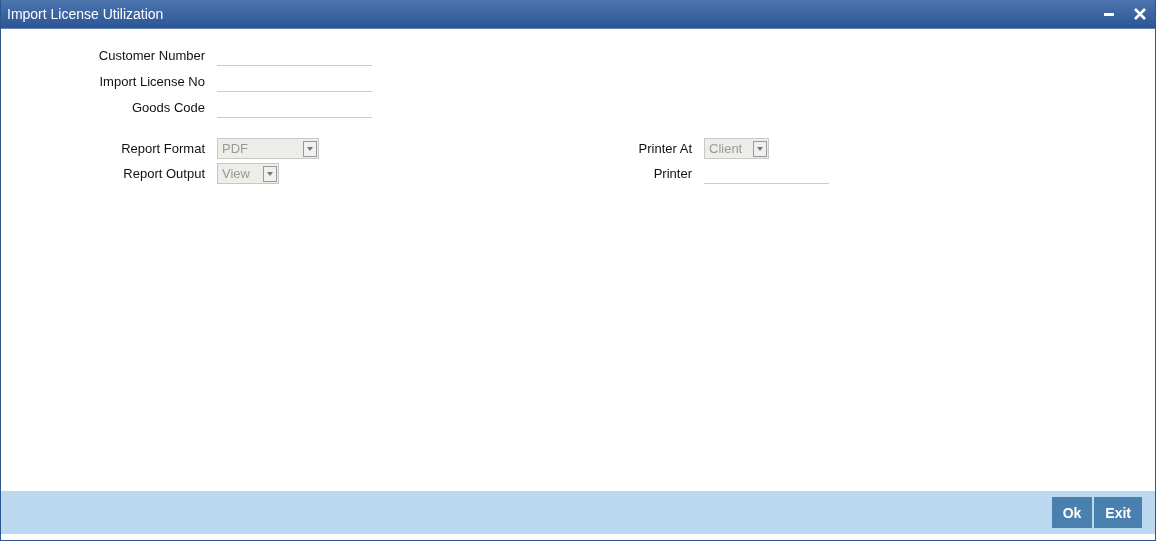 The height and width of the screenshot is (541, 1156). Describe the element at coordinates (1118, 512) in the screenshot. I see `action-button: Exit` at that location.